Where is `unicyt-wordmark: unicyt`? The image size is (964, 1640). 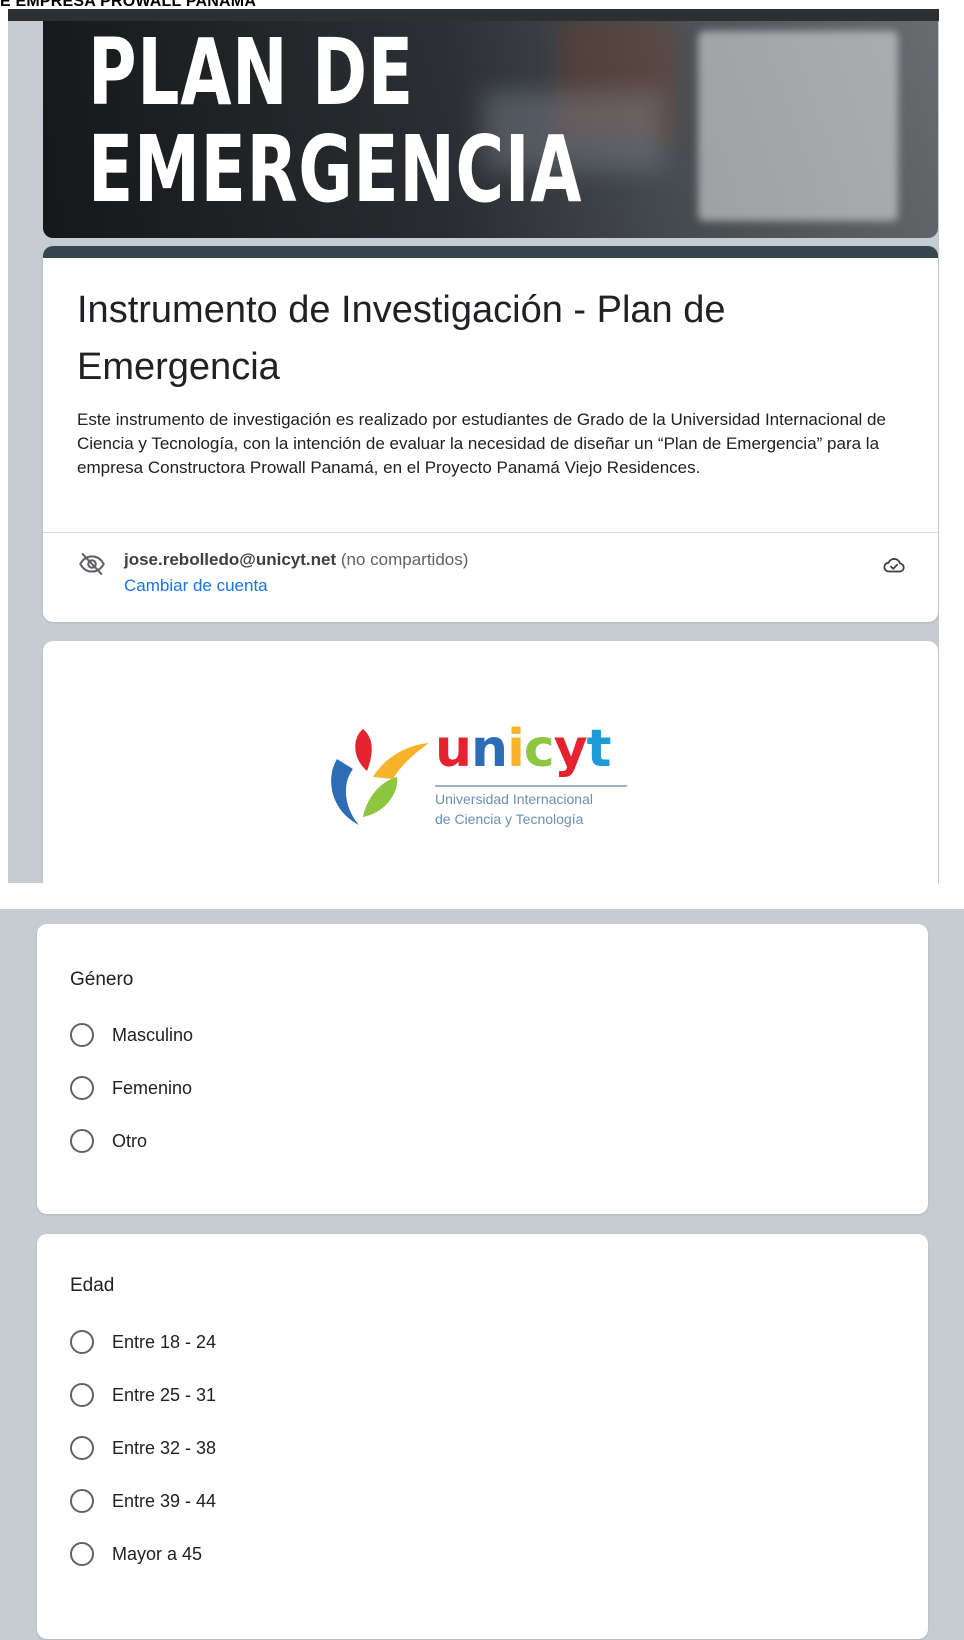
unicyt-wordmark: unicyt is located at coordinates (523, 749).